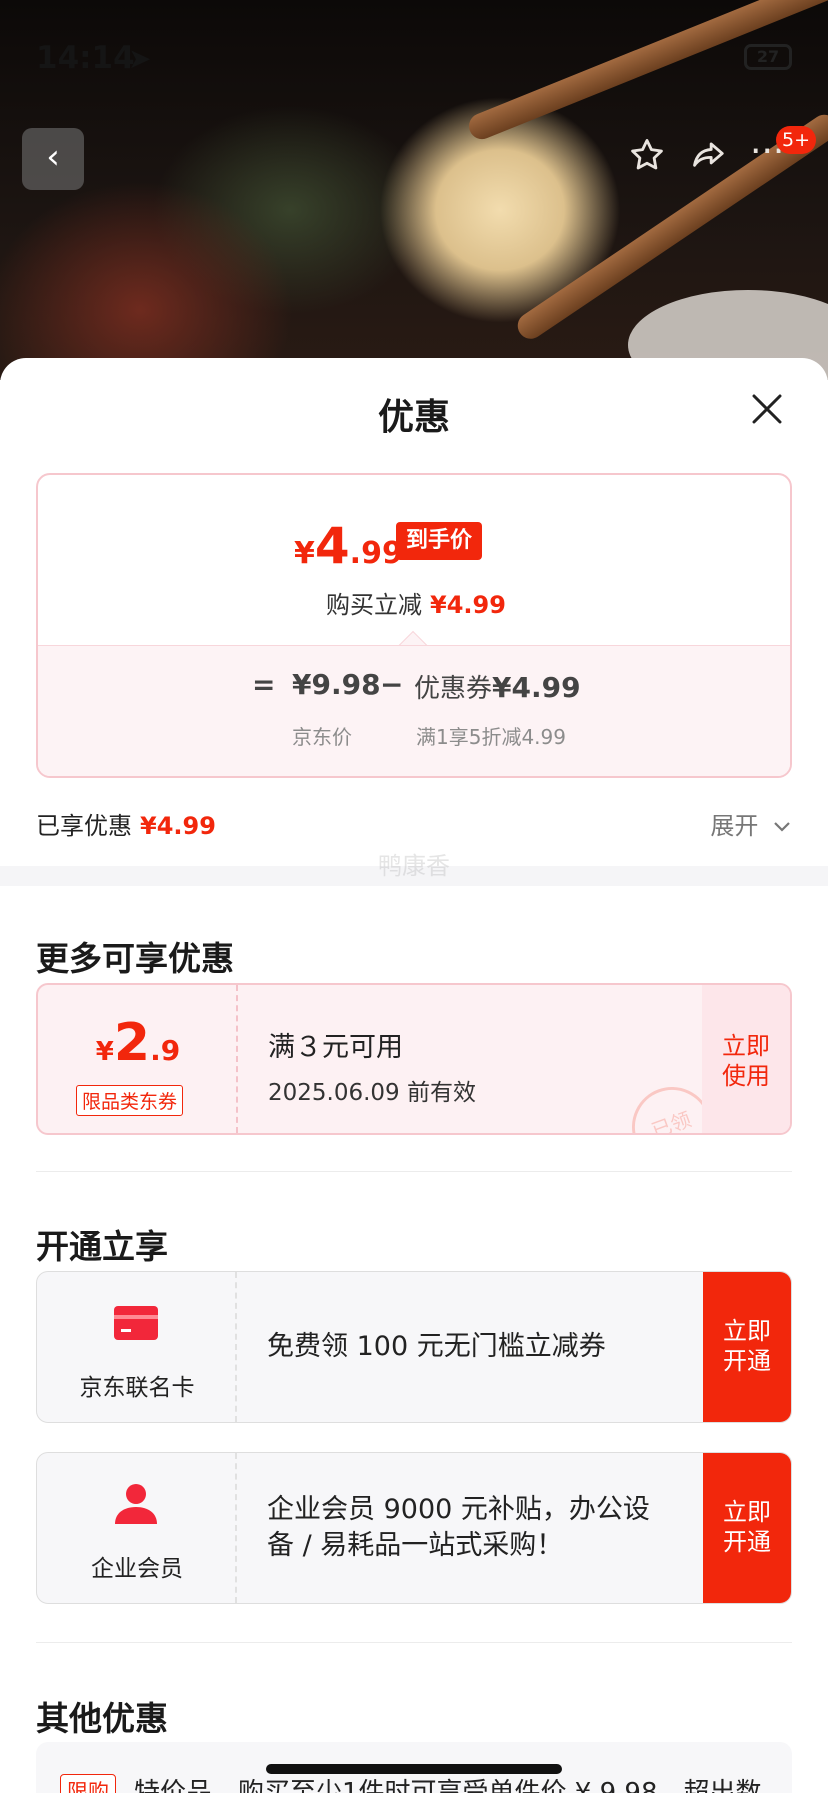 This screenshot has height=1793, width=828. Describe the element at coordinates (376, 553) in the screenshot. I see `final-price-dec: .99` at that location.